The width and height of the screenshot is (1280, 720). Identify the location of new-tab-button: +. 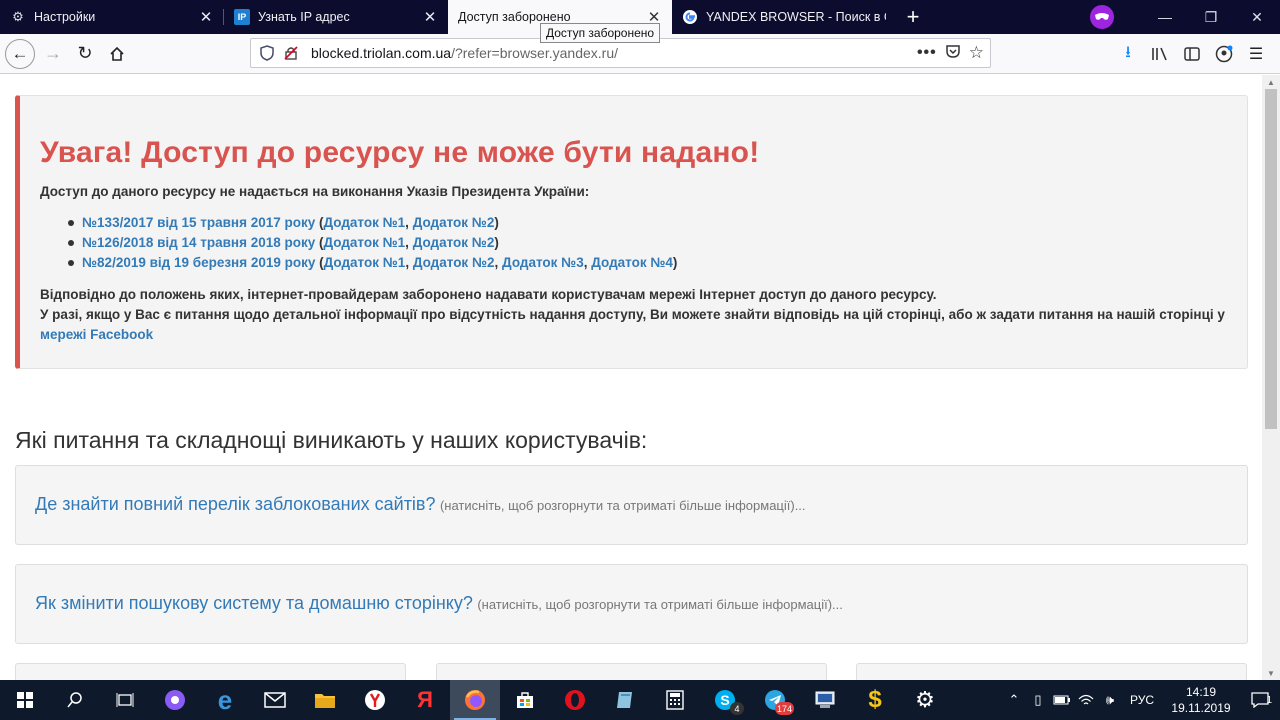
(913, 17).